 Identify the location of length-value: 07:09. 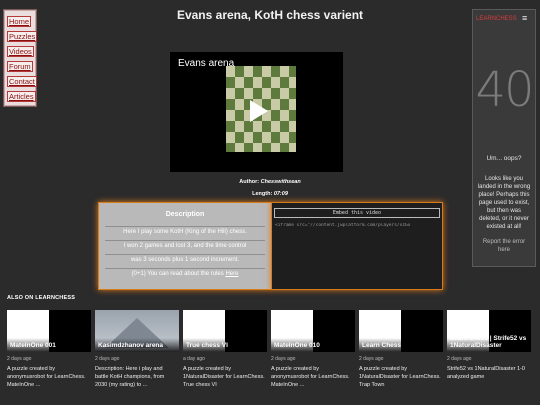
(280, 194).